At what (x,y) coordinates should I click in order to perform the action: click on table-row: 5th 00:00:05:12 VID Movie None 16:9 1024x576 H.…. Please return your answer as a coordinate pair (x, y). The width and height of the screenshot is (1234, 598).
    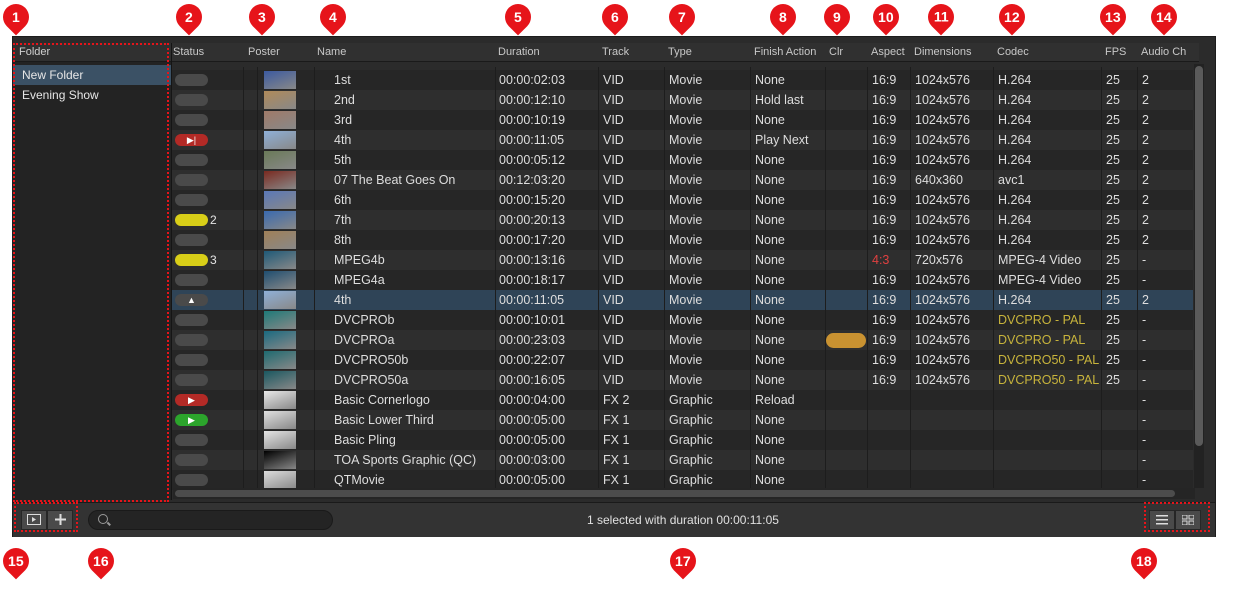
    Looking at the image, I should click on (682, 160).